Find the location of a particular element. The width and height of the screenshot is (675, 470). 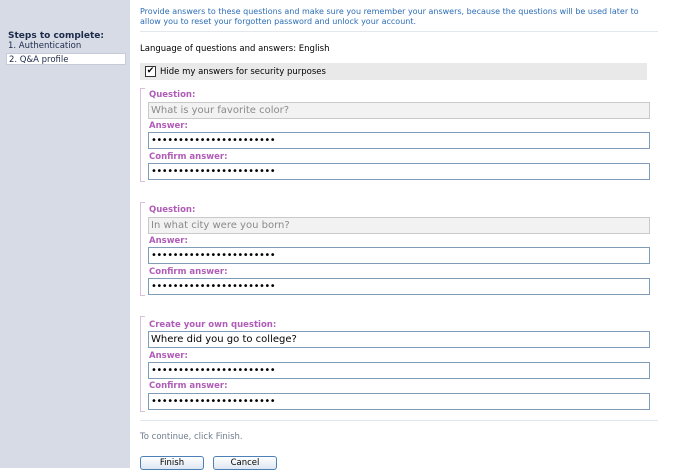

answer-3-input: ••••••••••••••••••••••• is located at coordinates (399, 370).